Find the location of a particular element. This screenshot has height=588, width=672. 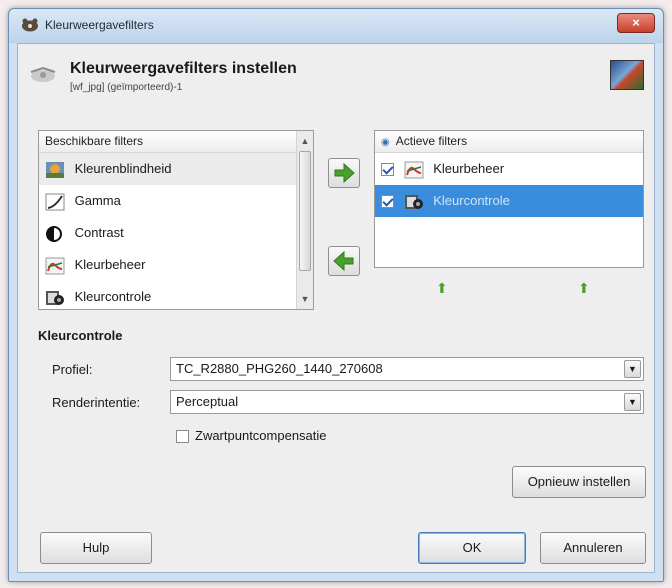

close-button: × is located at coordinates (636, 23).